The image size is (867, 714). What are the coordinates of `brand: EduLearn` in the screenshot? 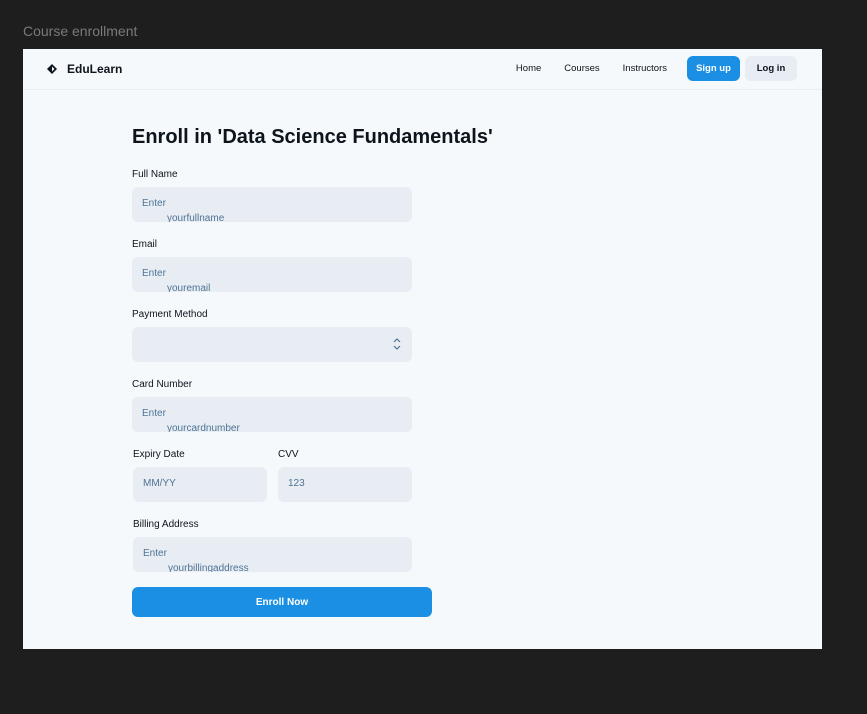 It's located at (84, 69).